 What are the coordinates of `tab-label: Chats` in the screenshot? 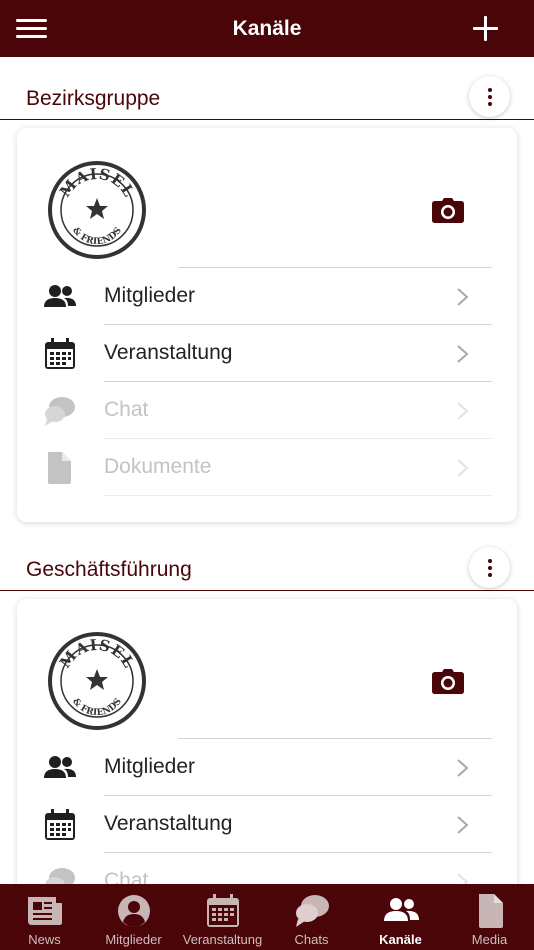 It's located at (311, 939).